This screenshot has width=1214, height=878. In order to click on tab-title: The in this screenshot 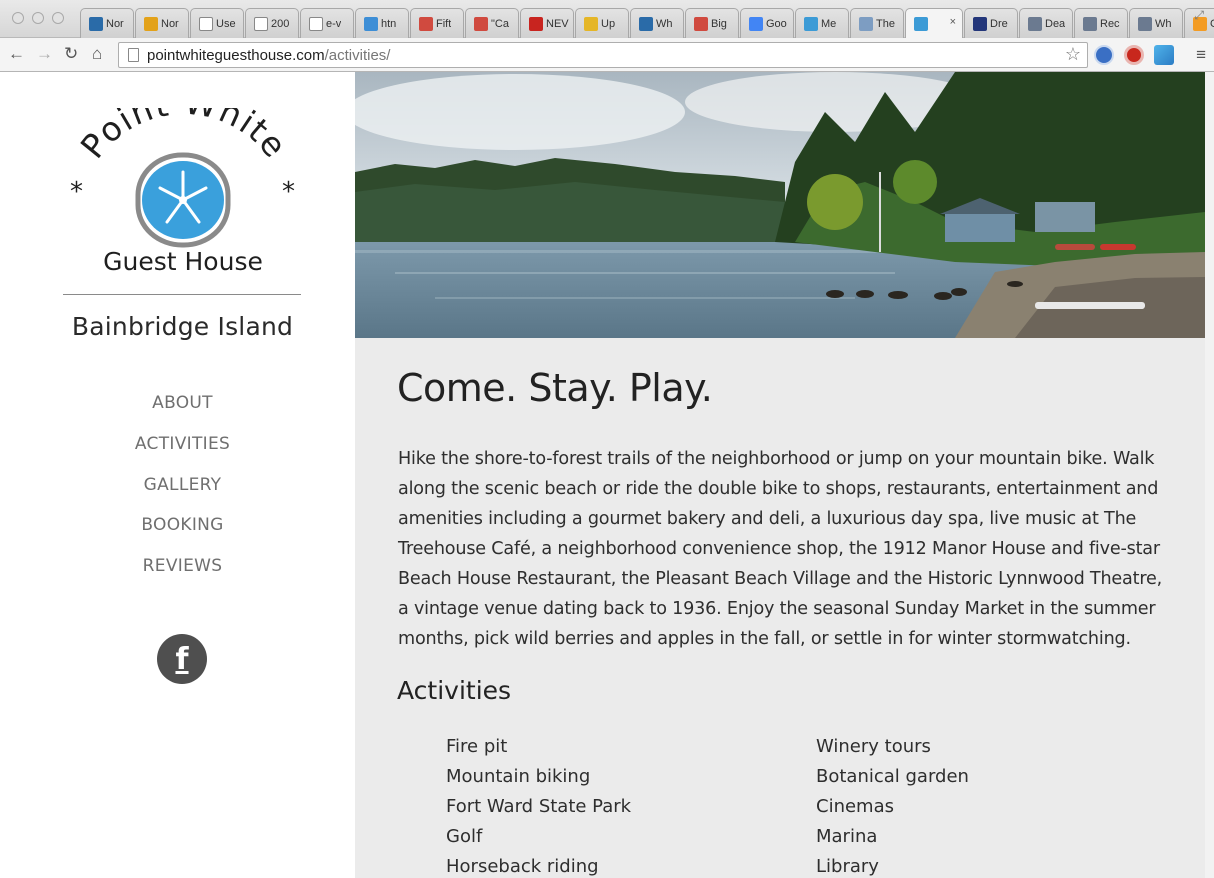, I will do `click(885, 23)`.